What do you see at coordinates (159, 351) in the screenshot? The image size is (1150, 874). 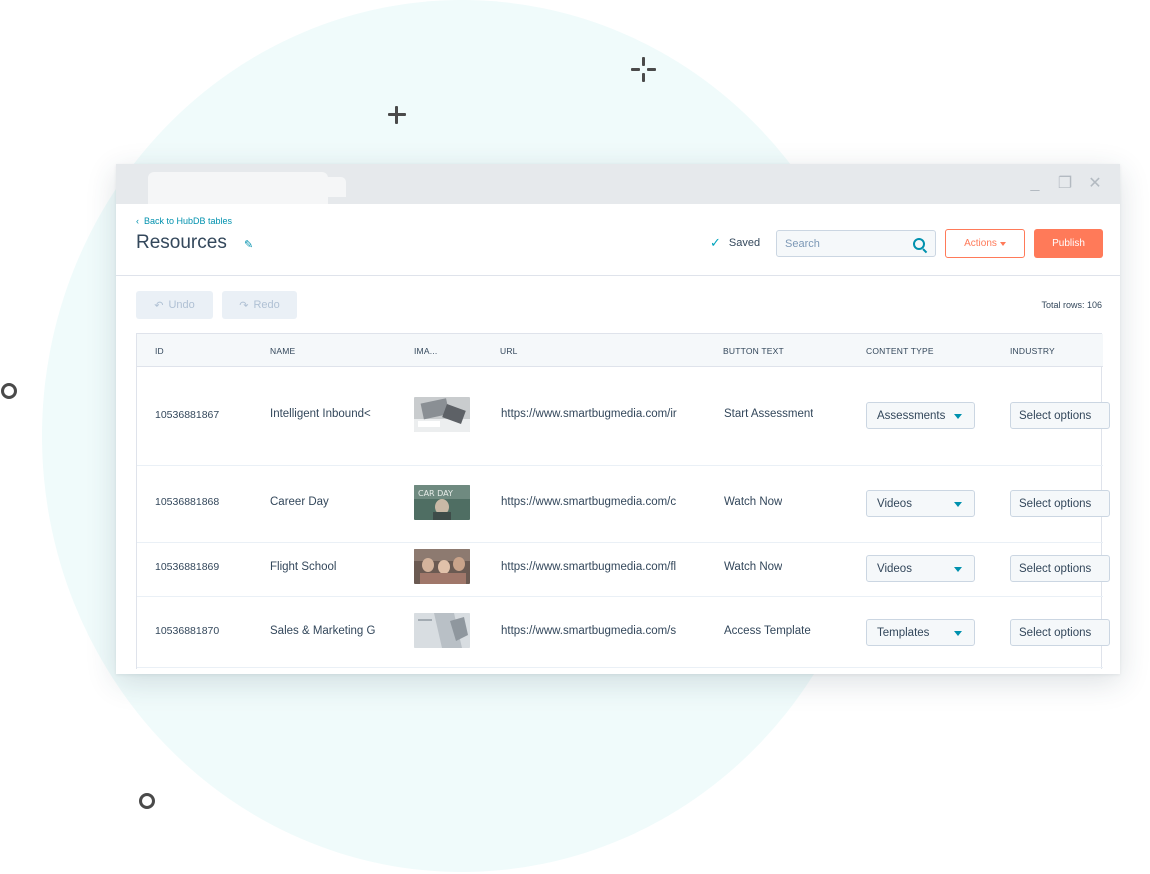 I see `column-header-id: ID` at bounding box center [159, 351].